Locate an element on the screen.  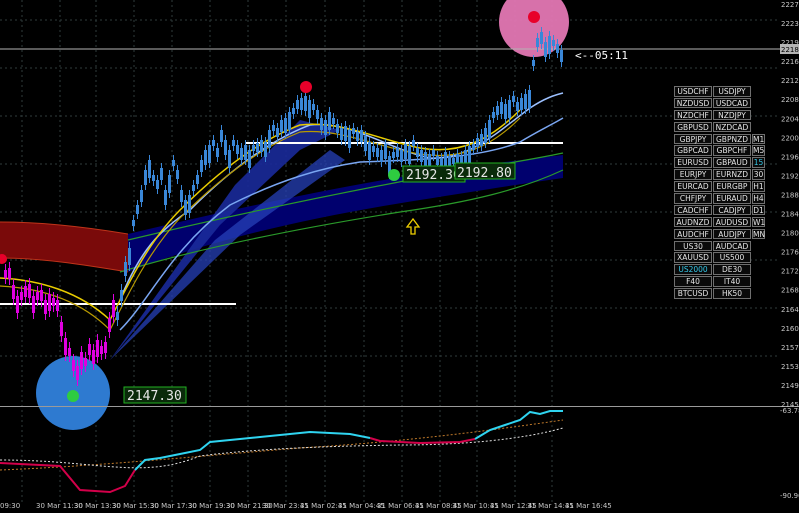
symbol-button-audusd: AUDUSD is located at coordinates (732, 222).